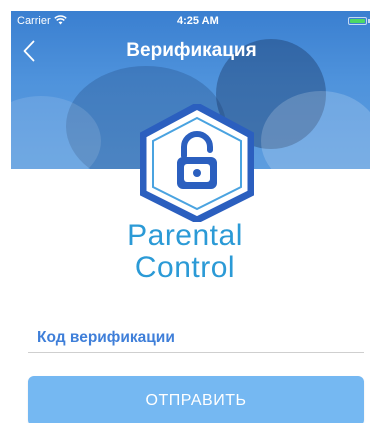  What do you see at coordinates (357, 21) in the screenshot?
I see `battery-icon` at bounding box center [357, 21].